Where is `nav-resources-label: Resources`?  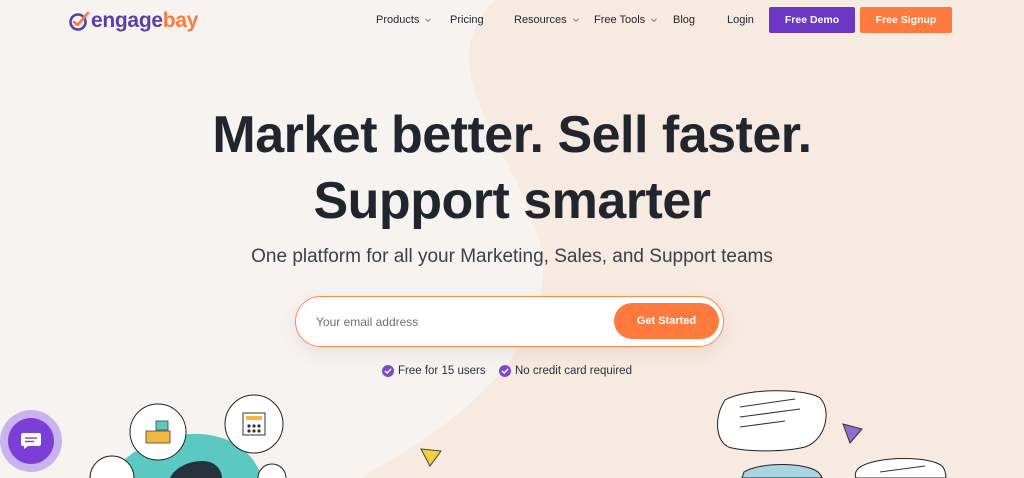
nav-resources-label: Resources is located at coordinates (540, 20).